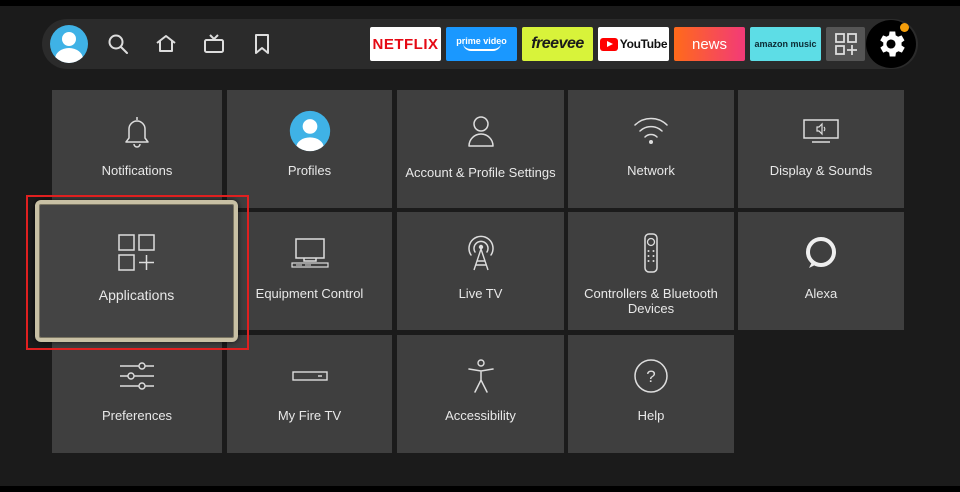  What do you see at coordinates (821, 170) in the screenshot?
I see `tile-label: Display & Sounds` at bounding box center [821, 170].